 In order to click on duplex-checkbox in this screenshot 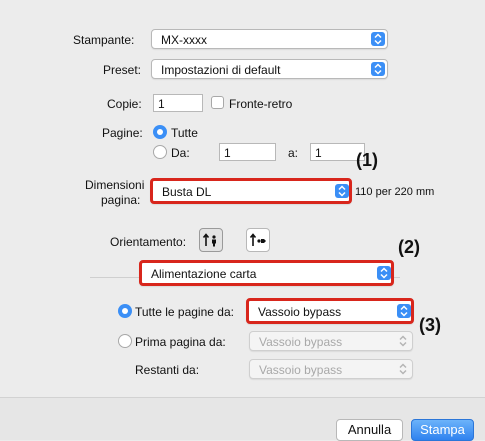, I will do `click(217, 102)`.